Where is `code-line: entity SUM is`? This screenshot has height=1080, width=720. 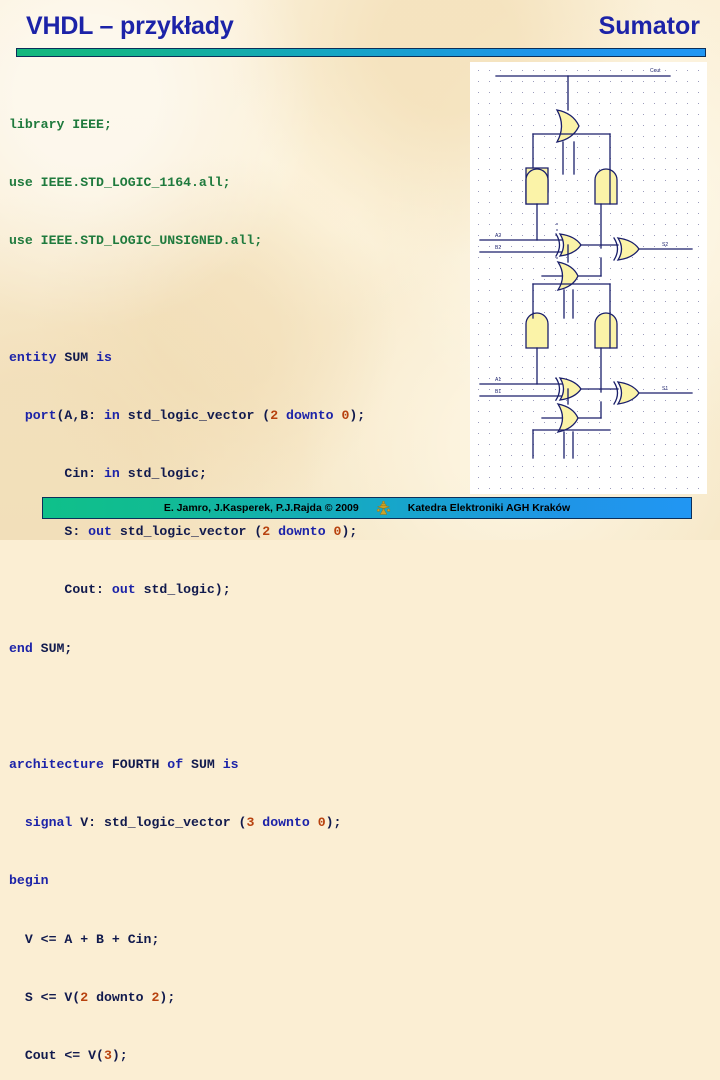
code-line: entity SUM is is located at coordinates (60, 357).